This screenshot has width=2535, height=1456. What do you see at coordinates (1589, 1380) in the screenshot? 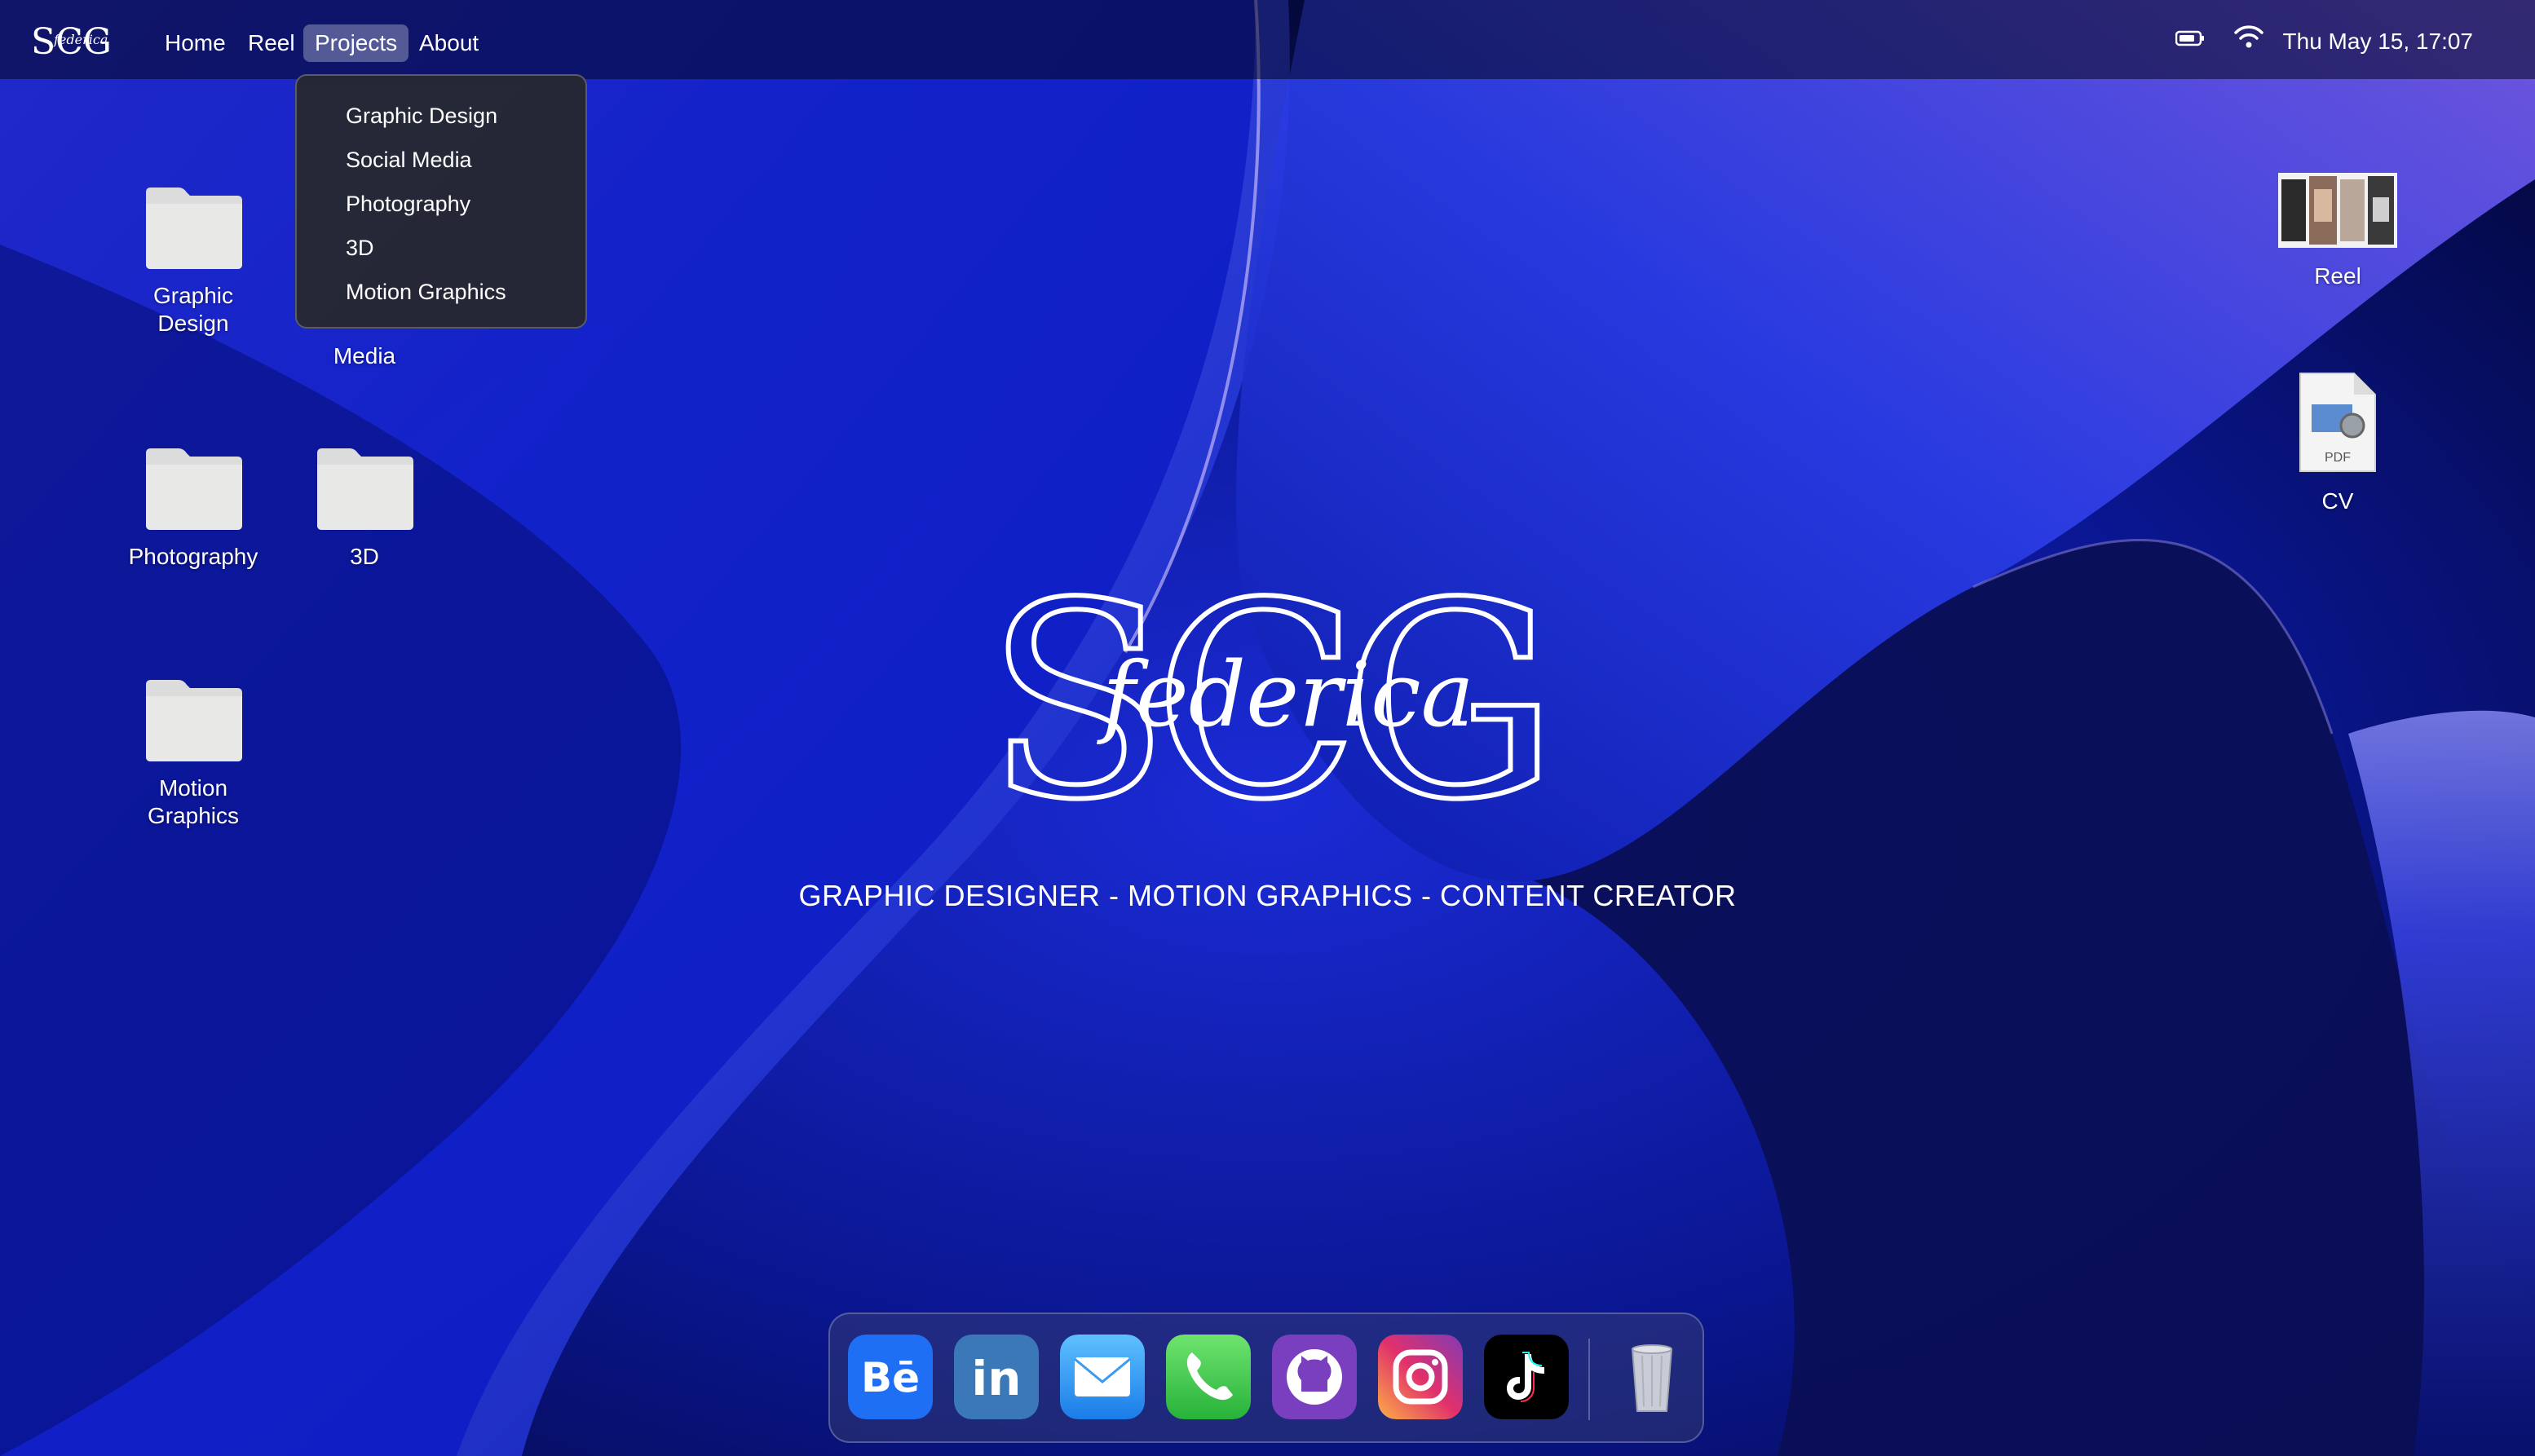
I see `dock-separator` at bounding box center [1589, 1380].